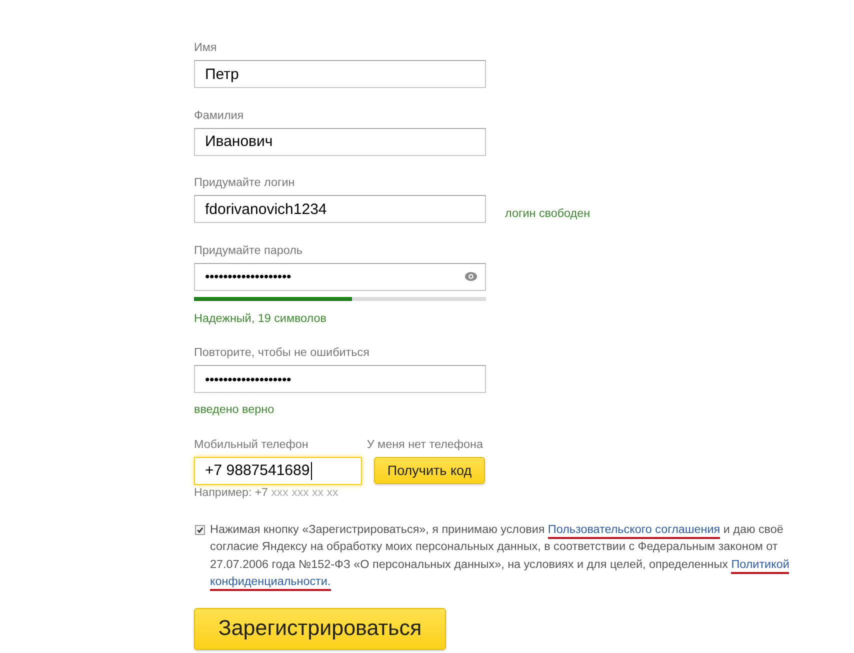 The image size is (854, 653). What do you see at coordinates (248, 250) in the screenshot?
I see `field-label: Придумайте пароль` at bounding box center [248, 250].